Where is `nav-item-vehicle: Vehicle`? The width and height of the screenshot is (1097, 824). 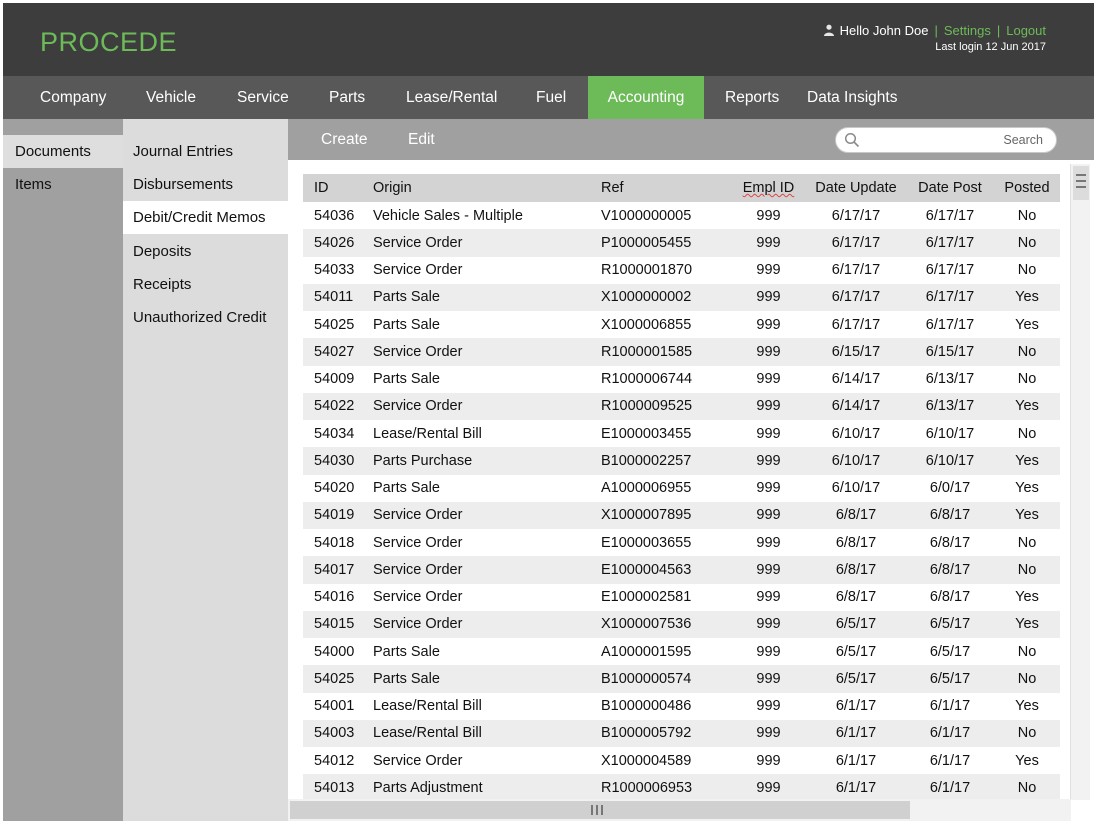 nav-item-vehicle: Vehicle is located at coordinates (171, 97).